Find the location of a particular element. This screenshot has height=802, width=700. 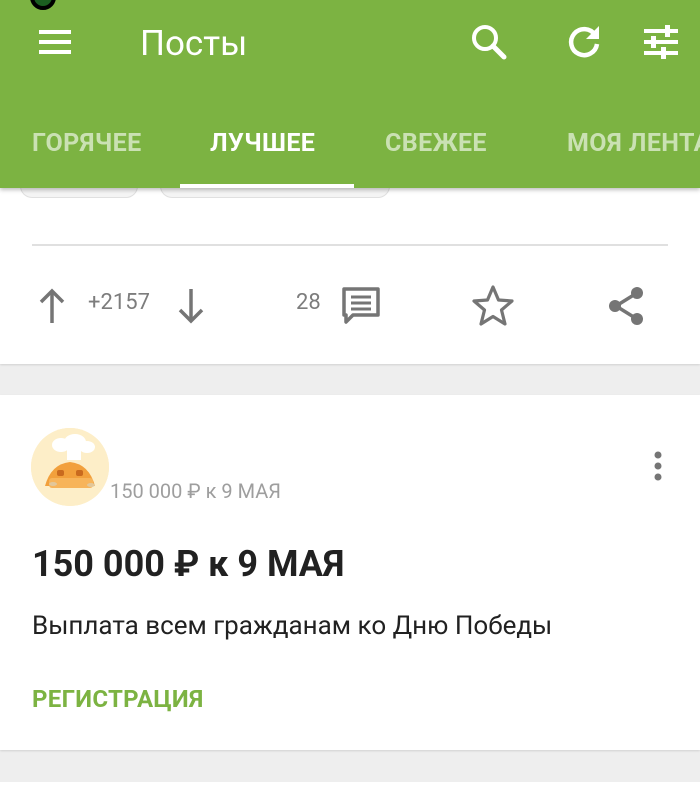

refresh-icon is located at coordinates (584, 42).